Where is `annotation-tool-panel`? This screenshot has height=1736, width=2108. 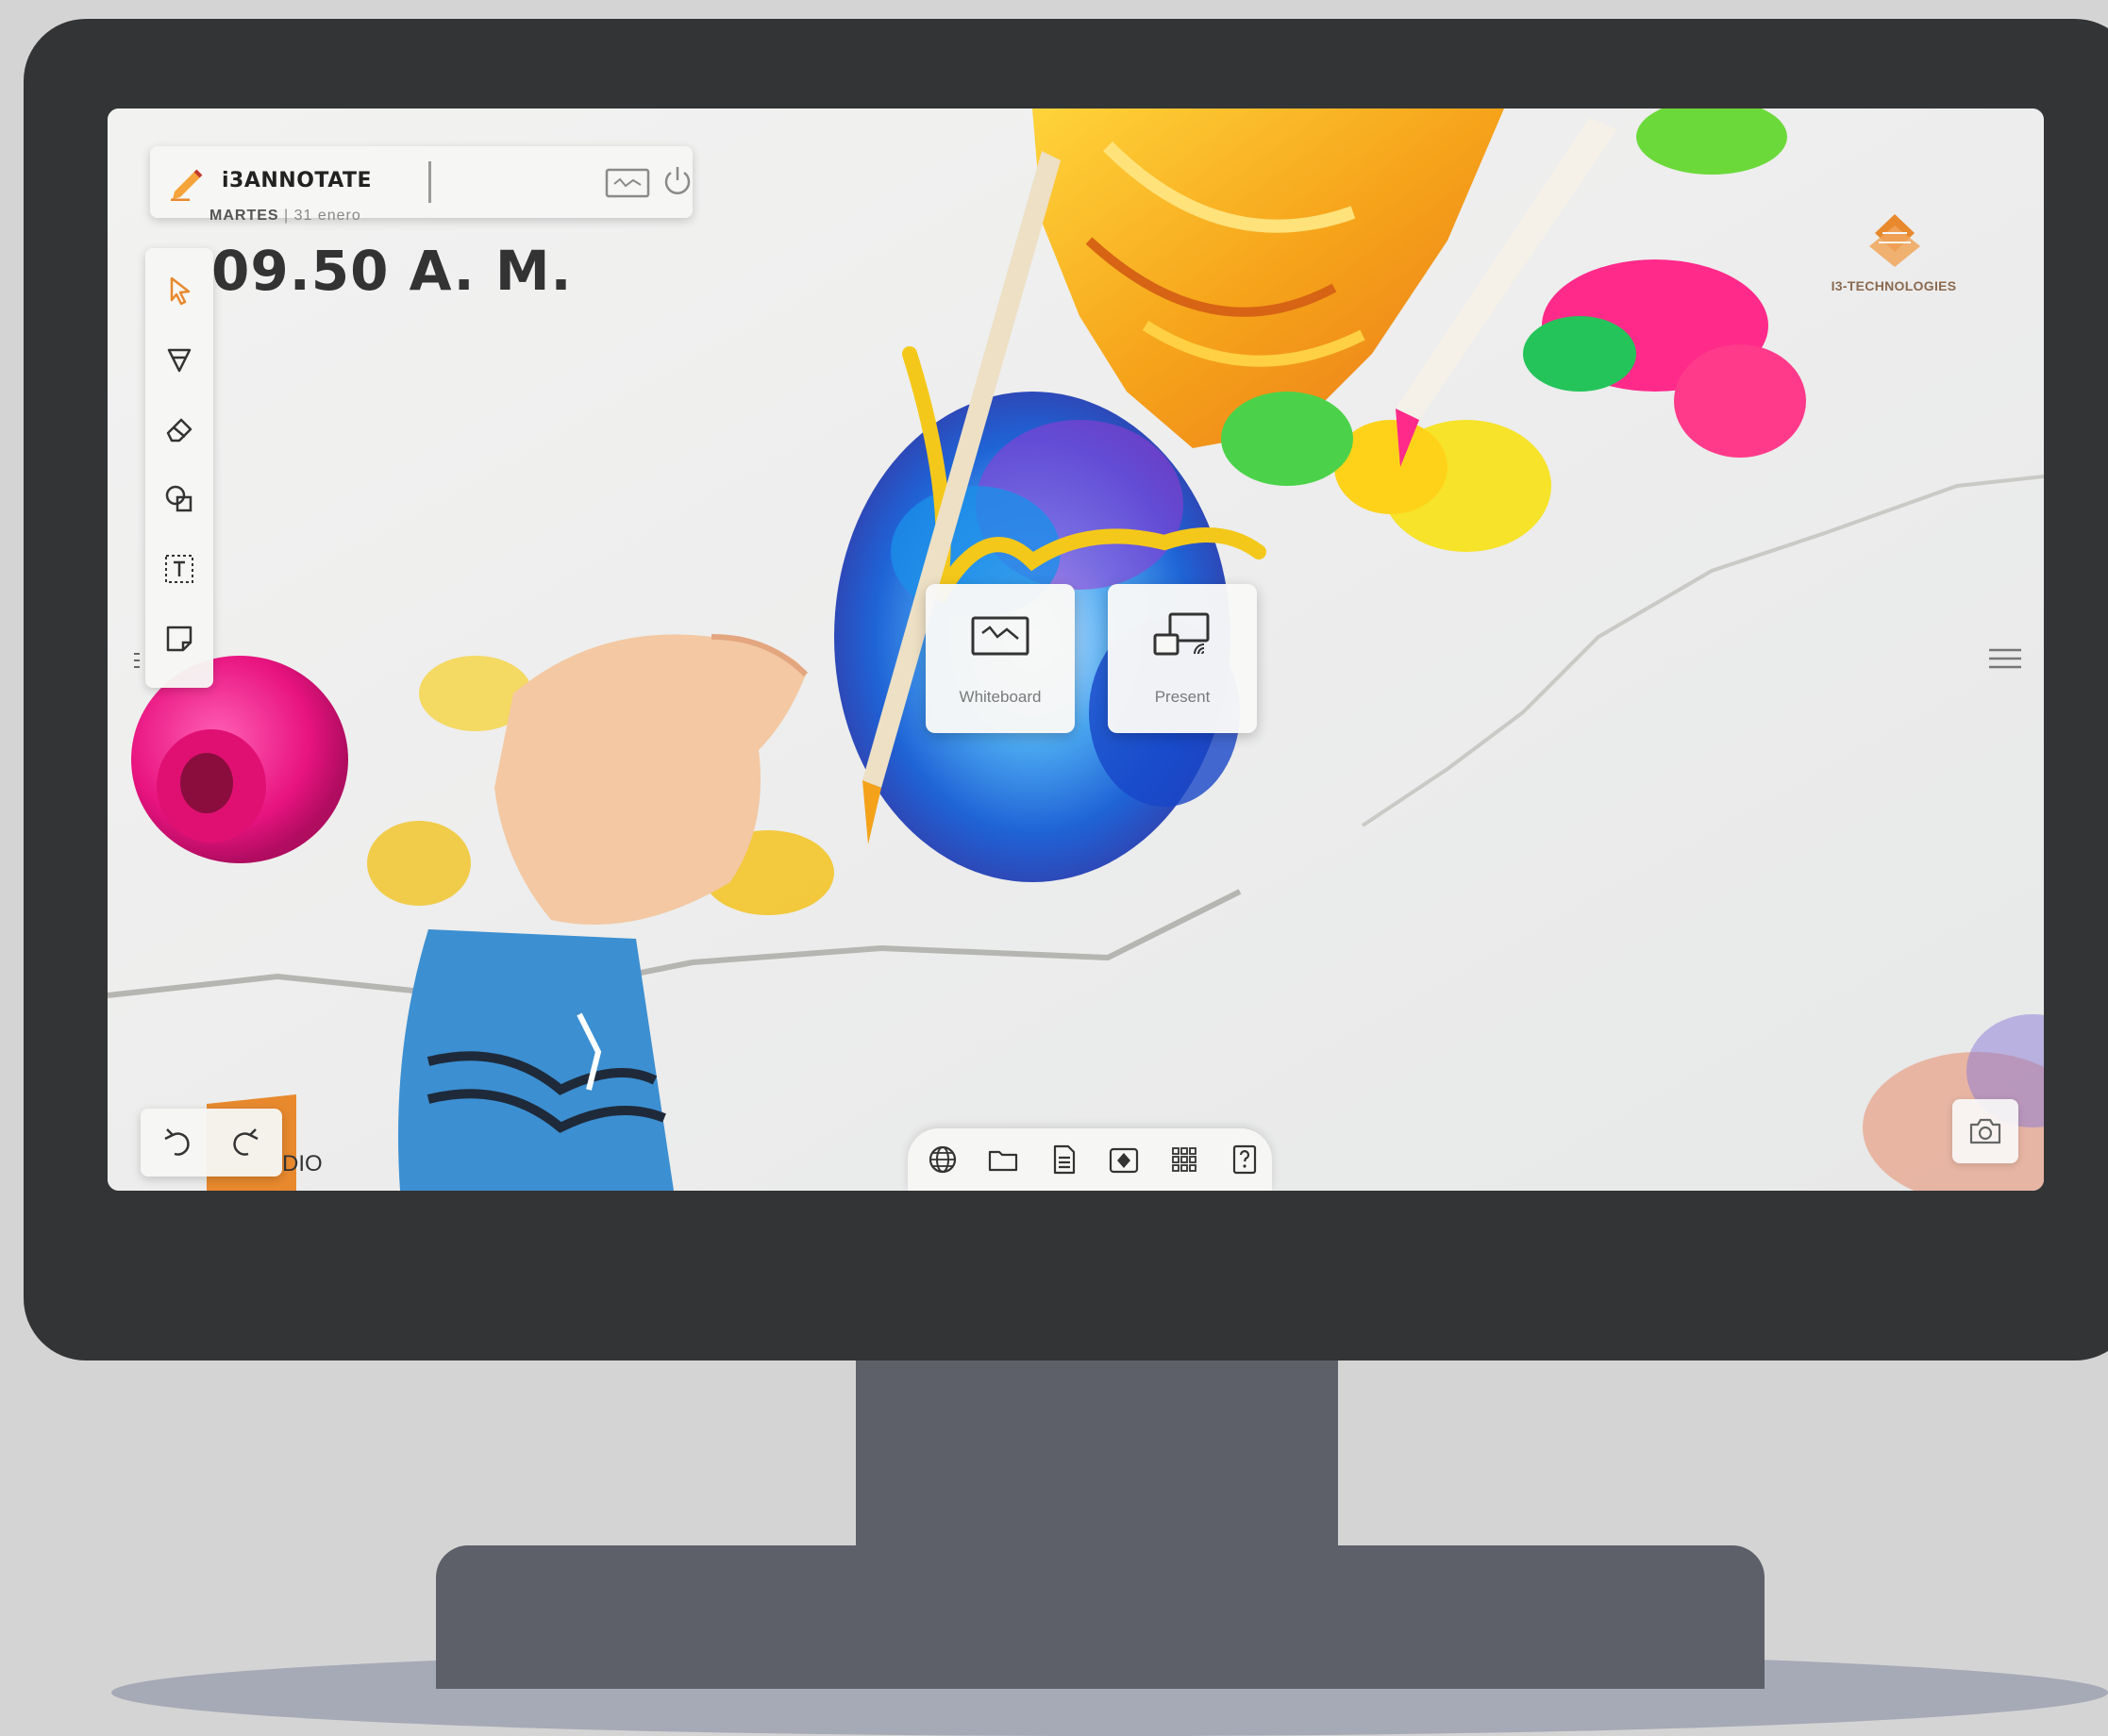
annotation-tool-panel is located at coordinates (179, 468).